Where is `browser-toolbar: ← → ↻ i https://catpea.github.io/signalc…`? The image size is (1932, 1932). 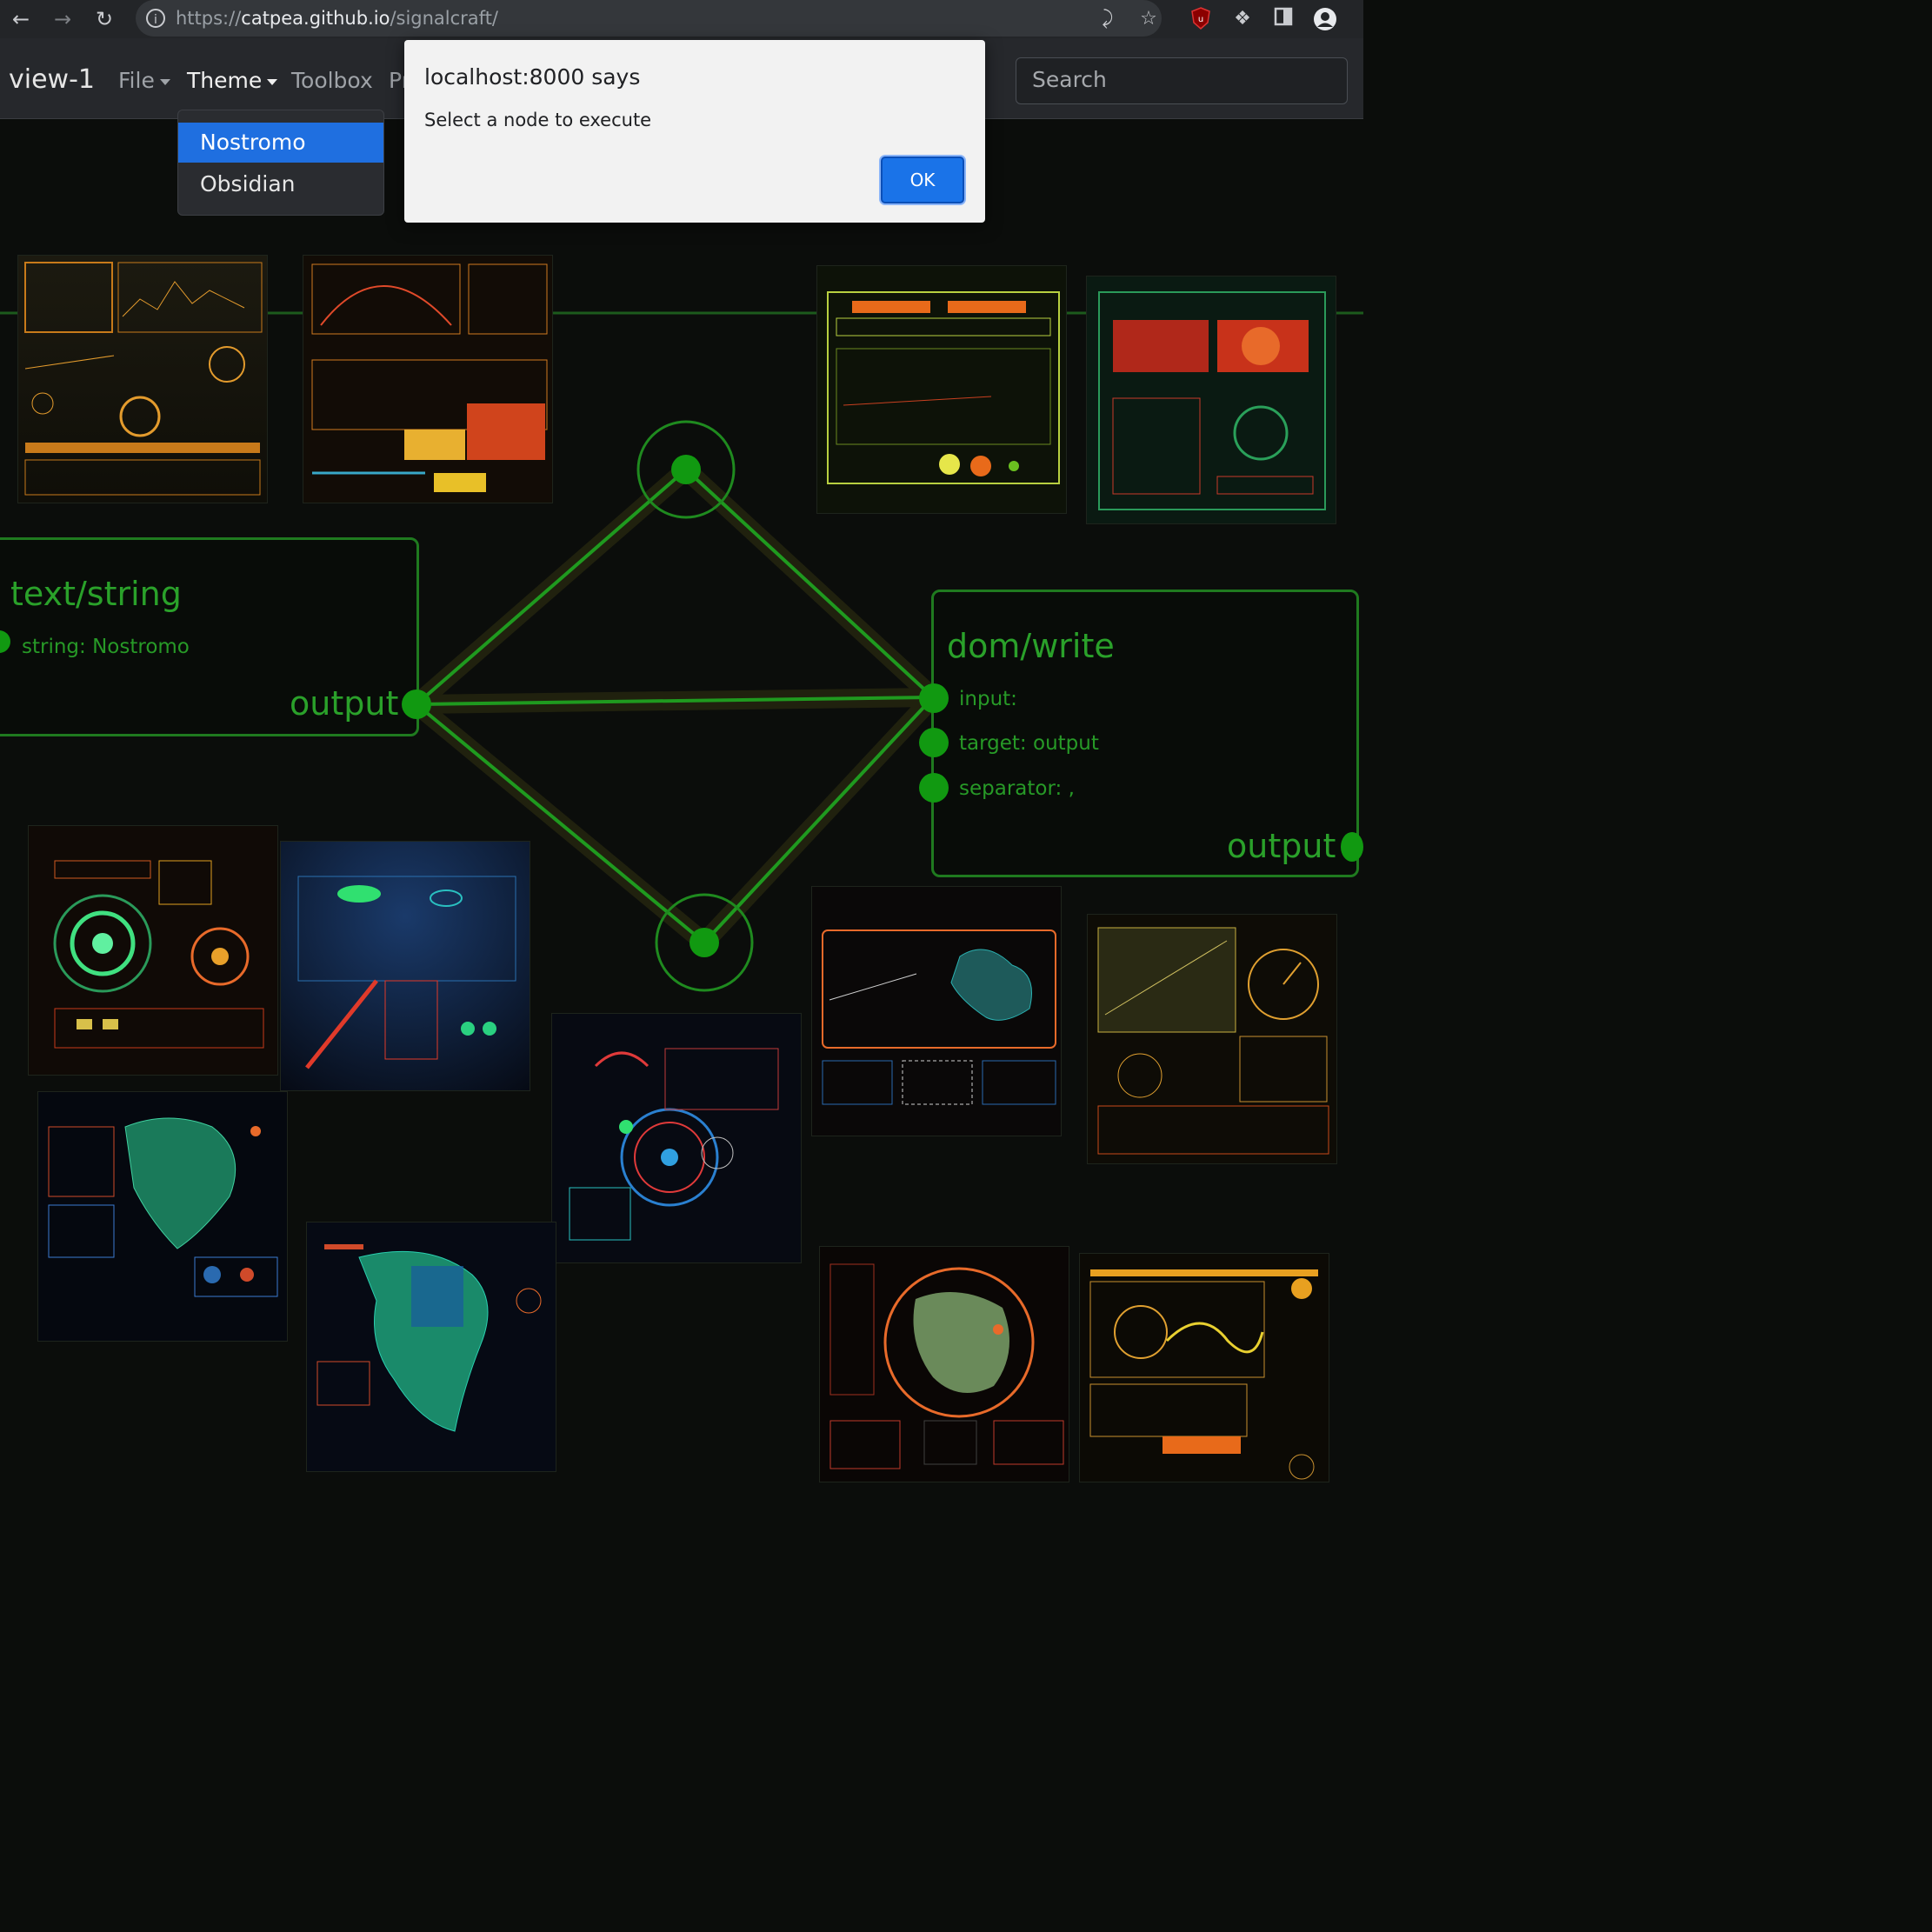
browser-toolbar: ← → ↻ i https://catpea.github.io/signalc… is located at coordinates (681, 19).